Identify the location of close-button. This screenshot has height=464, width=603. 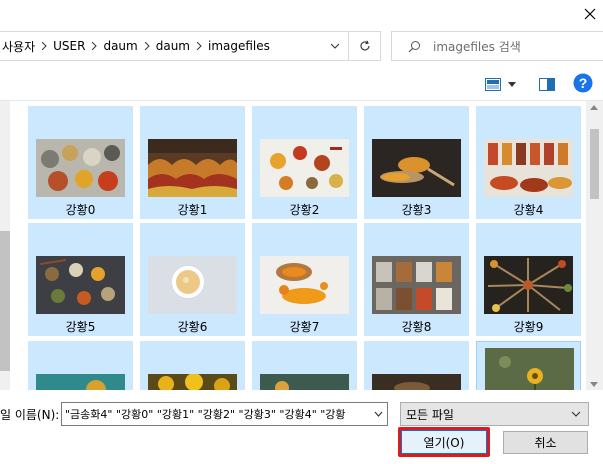
(589, 13).